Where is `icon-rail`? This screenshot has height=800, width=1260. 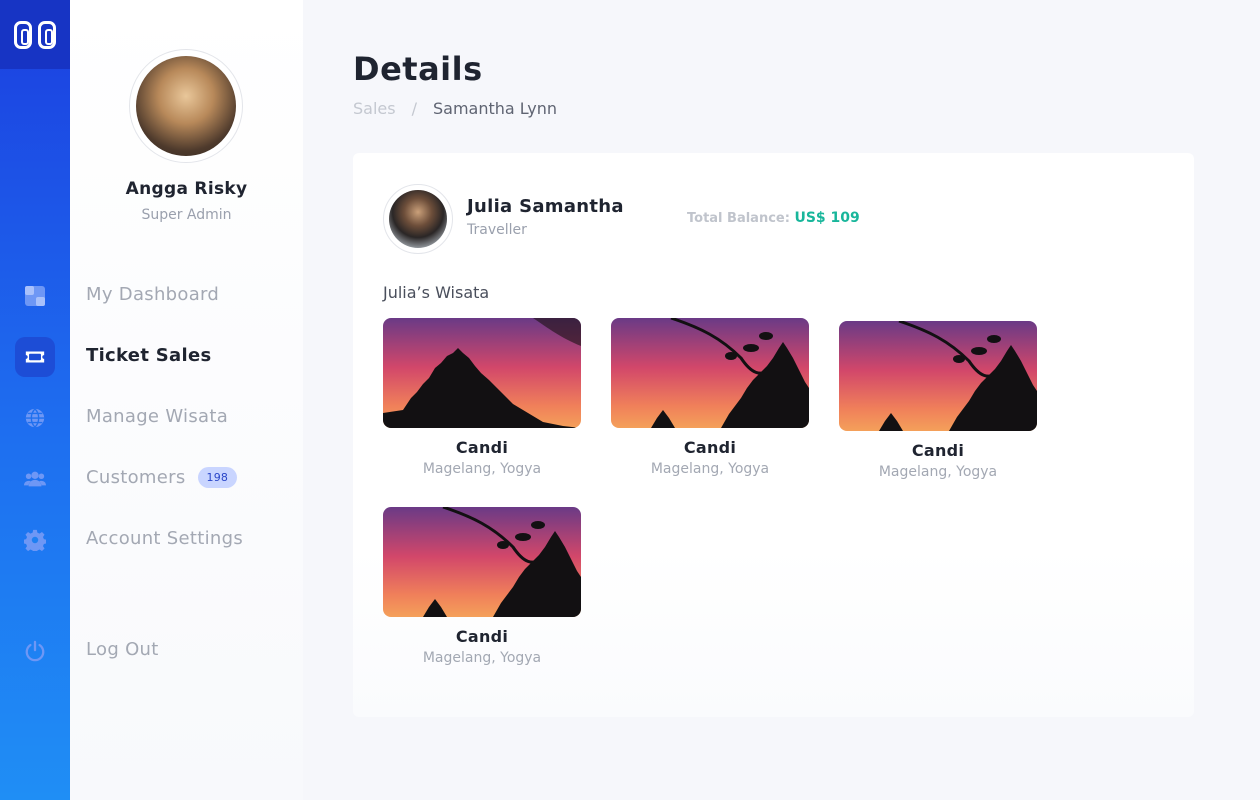 icon-rail is located at coordinates (35, 400).